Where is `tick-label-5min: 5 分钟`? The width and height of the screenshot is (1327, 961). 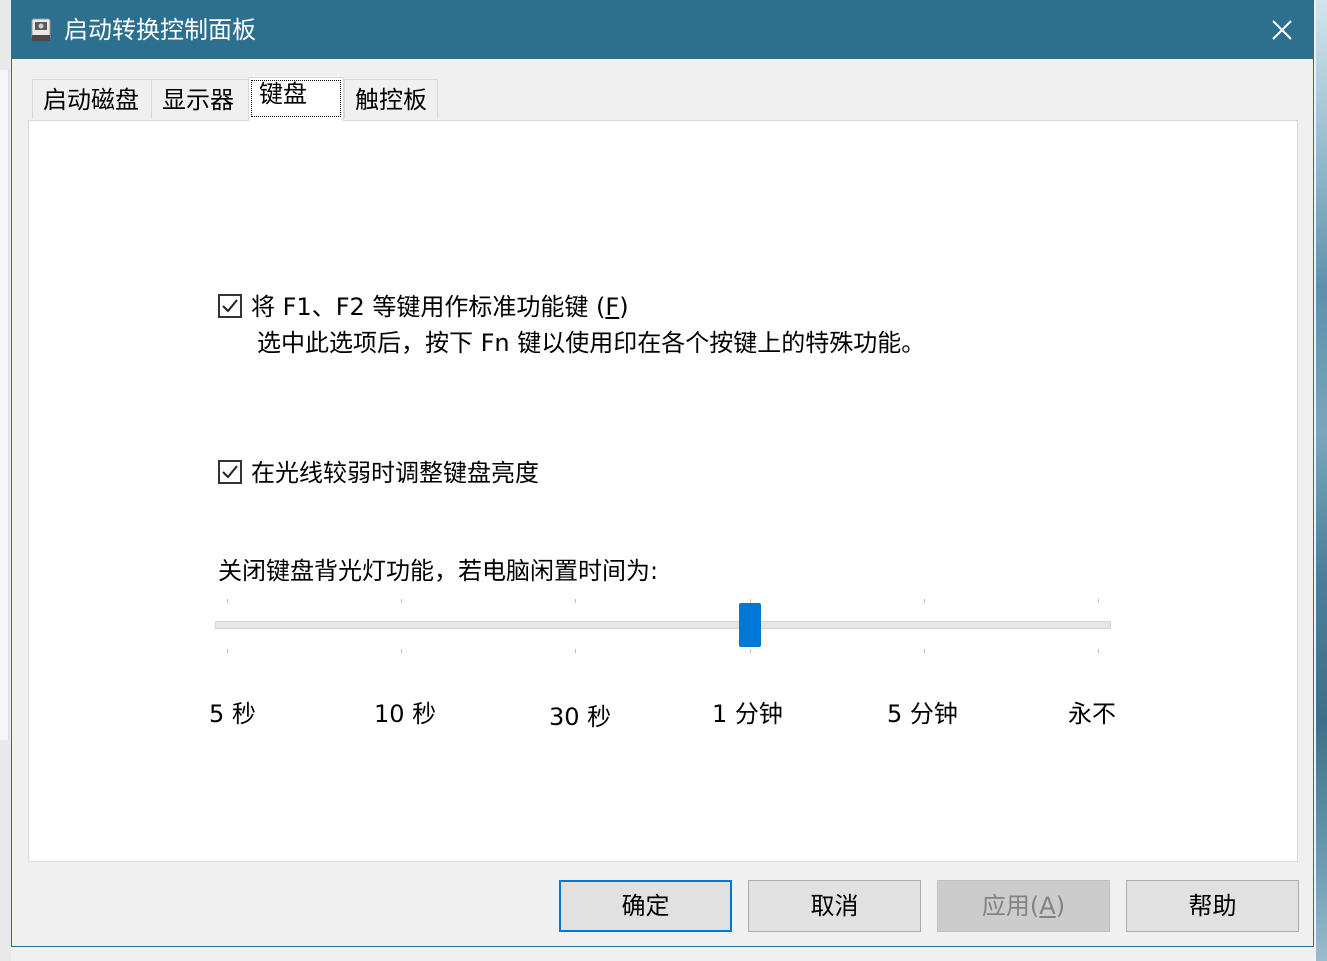 tick-label-5min: 5 分钟 is located at coordinates (922, 714).